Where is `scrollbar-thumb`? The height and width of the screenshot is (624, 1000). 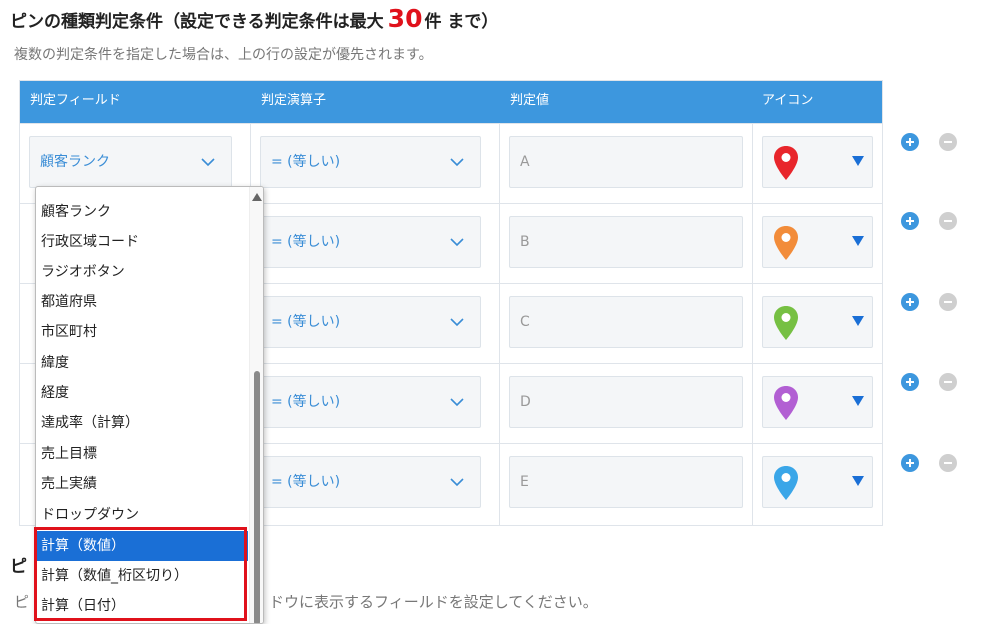
scrollbar-thumb is located at coordinates (257, 497).